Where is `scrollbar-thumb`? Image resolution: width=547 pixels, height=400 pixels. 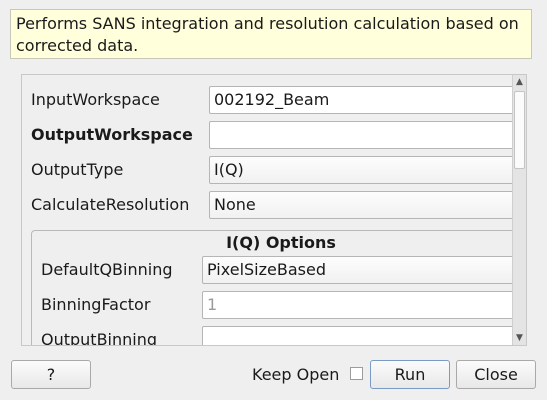 scrollbar-thumb is located at coordinates (519, 130).